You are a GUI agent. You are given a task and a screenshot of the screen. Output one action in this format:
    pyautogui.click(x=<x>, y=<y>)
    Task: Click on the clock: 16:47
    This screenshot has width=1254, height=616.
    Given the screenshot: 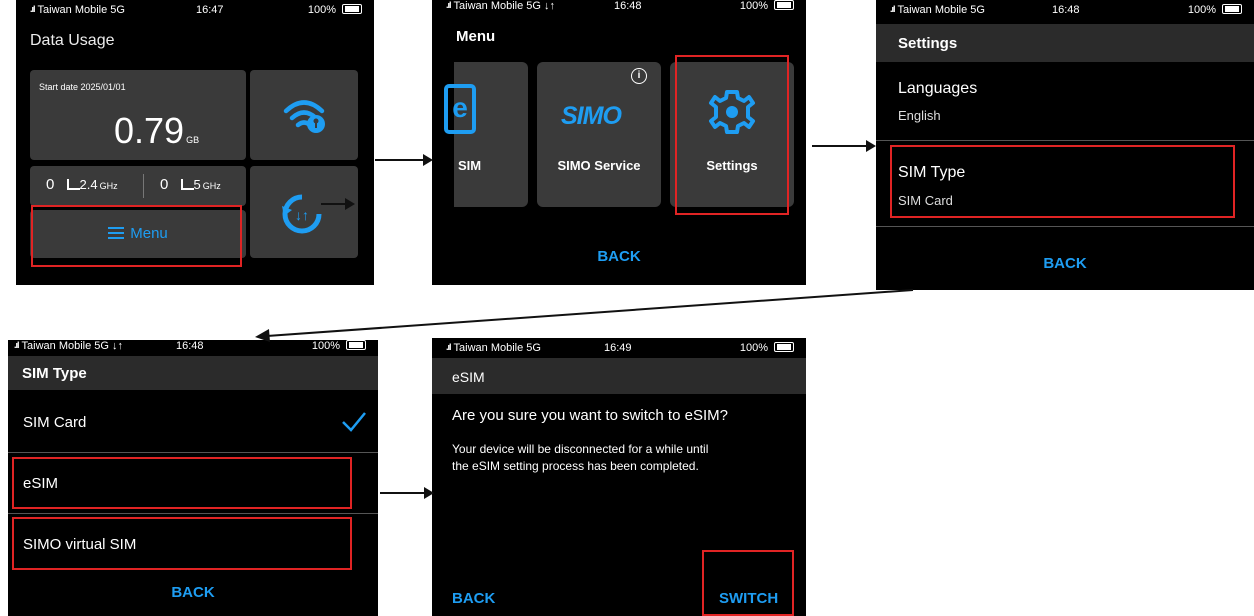 What is the action you would take?
    pyautogui.click(x=210, y=10)
    